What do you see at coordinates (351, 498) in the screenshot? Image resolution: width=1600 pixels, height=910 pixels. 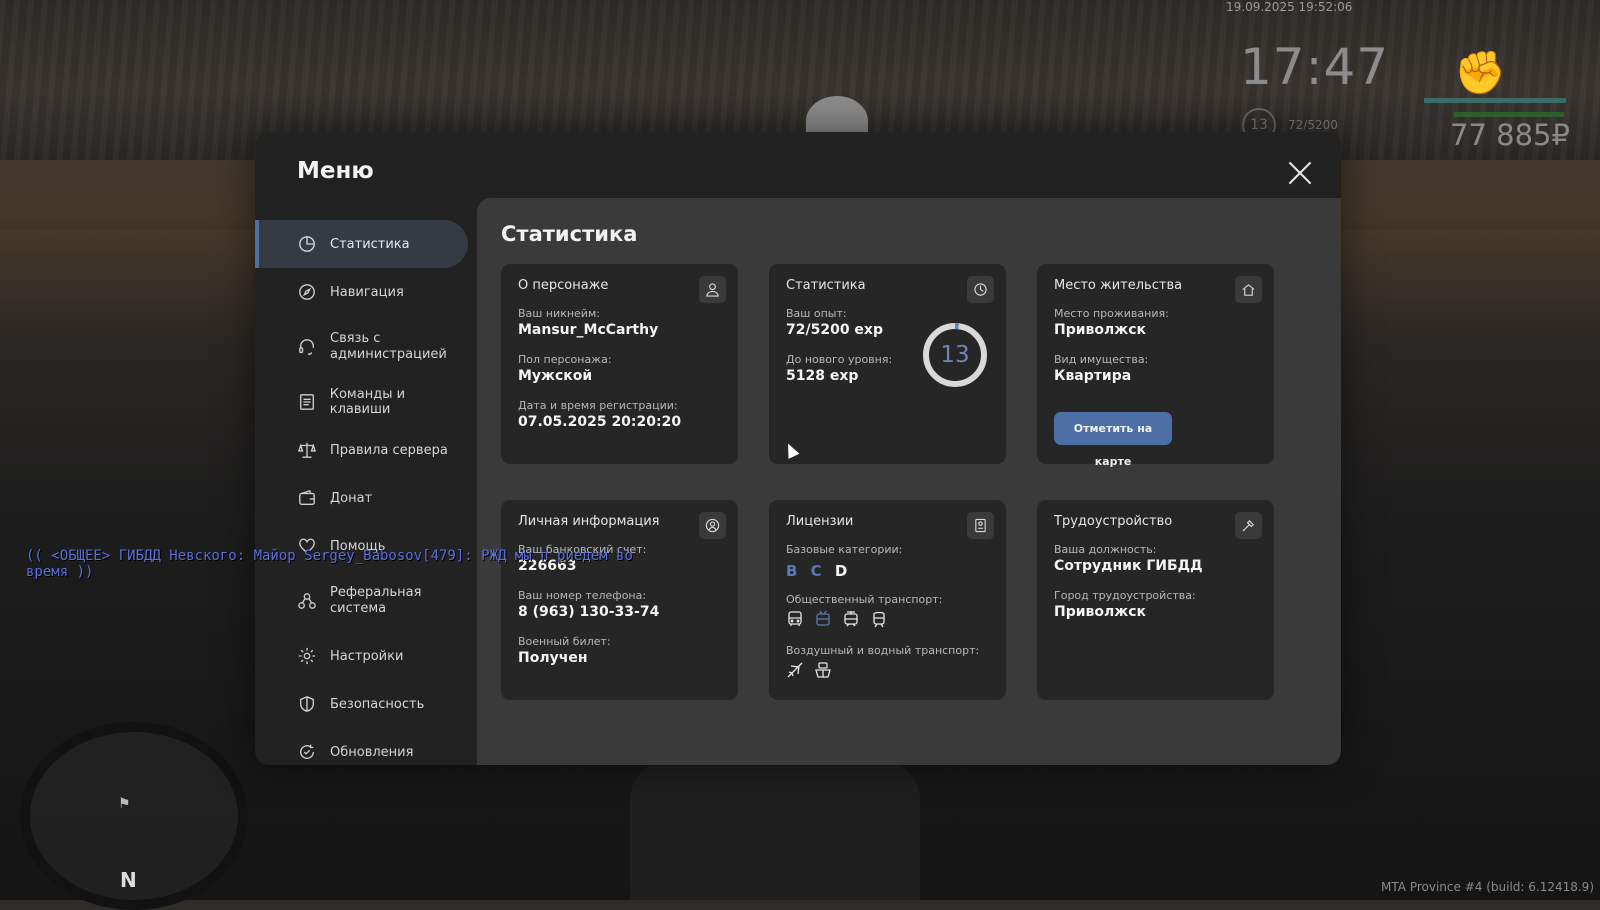 I see `sidebar-item-label: Донат` at bounding box center [351, 498].